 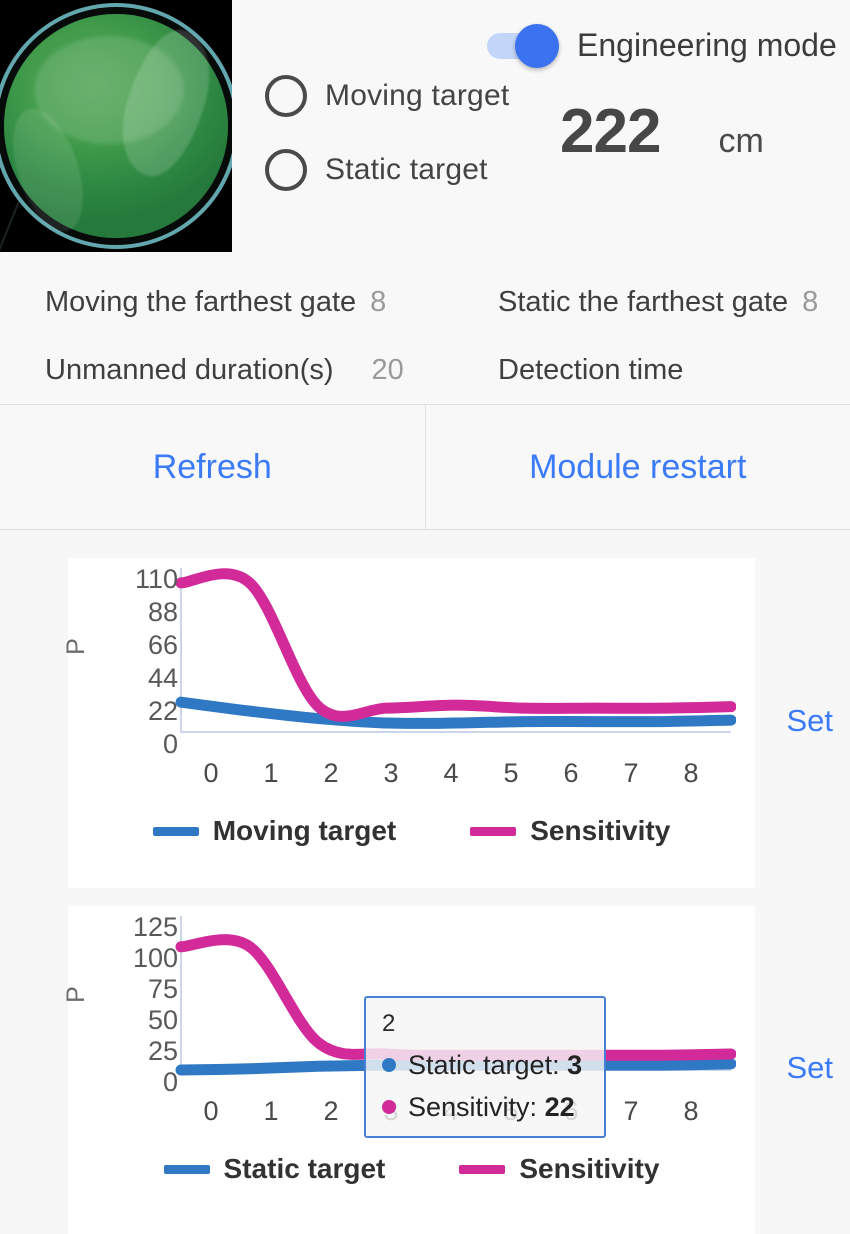 I want to click on radio-moving-target: Moving target, so click(x=387, y=96).